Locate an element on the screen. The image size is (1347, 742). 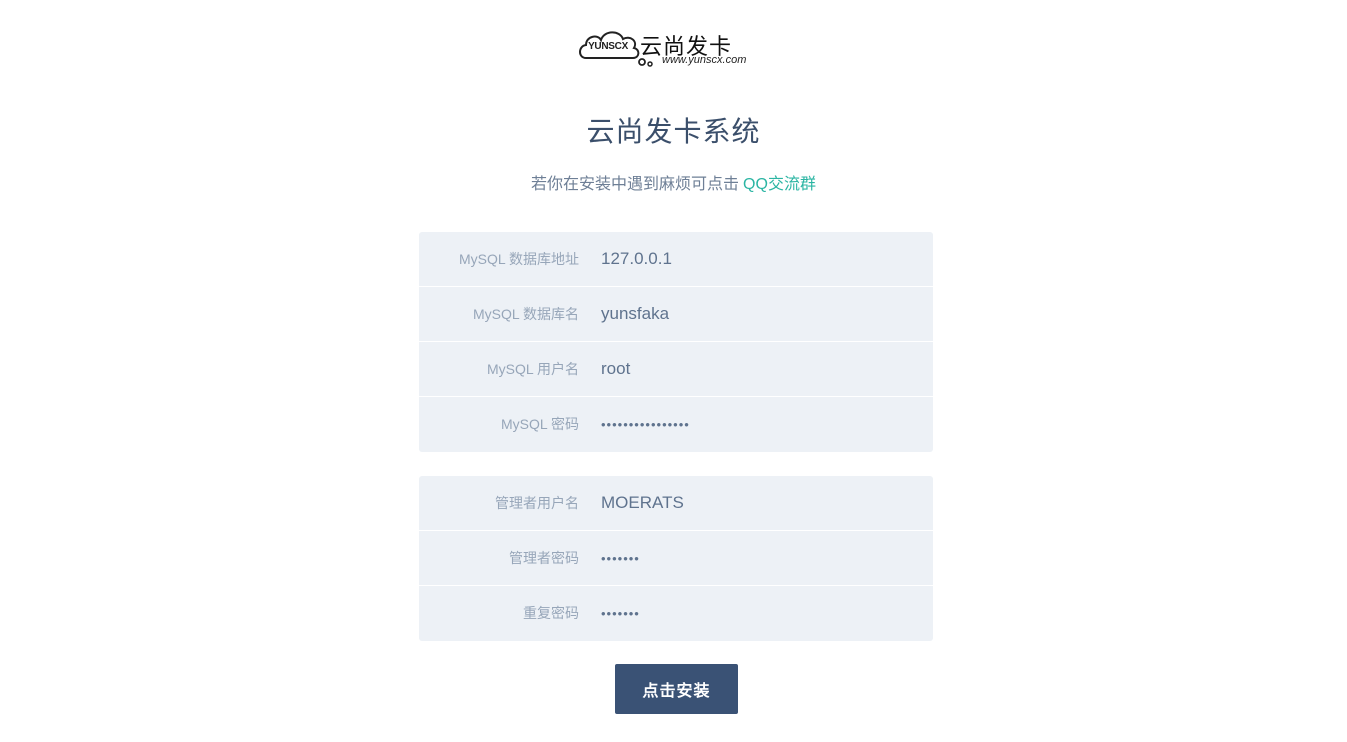
admin-repeat-password-label: 重复密码 is located at coordinates (551, 613).